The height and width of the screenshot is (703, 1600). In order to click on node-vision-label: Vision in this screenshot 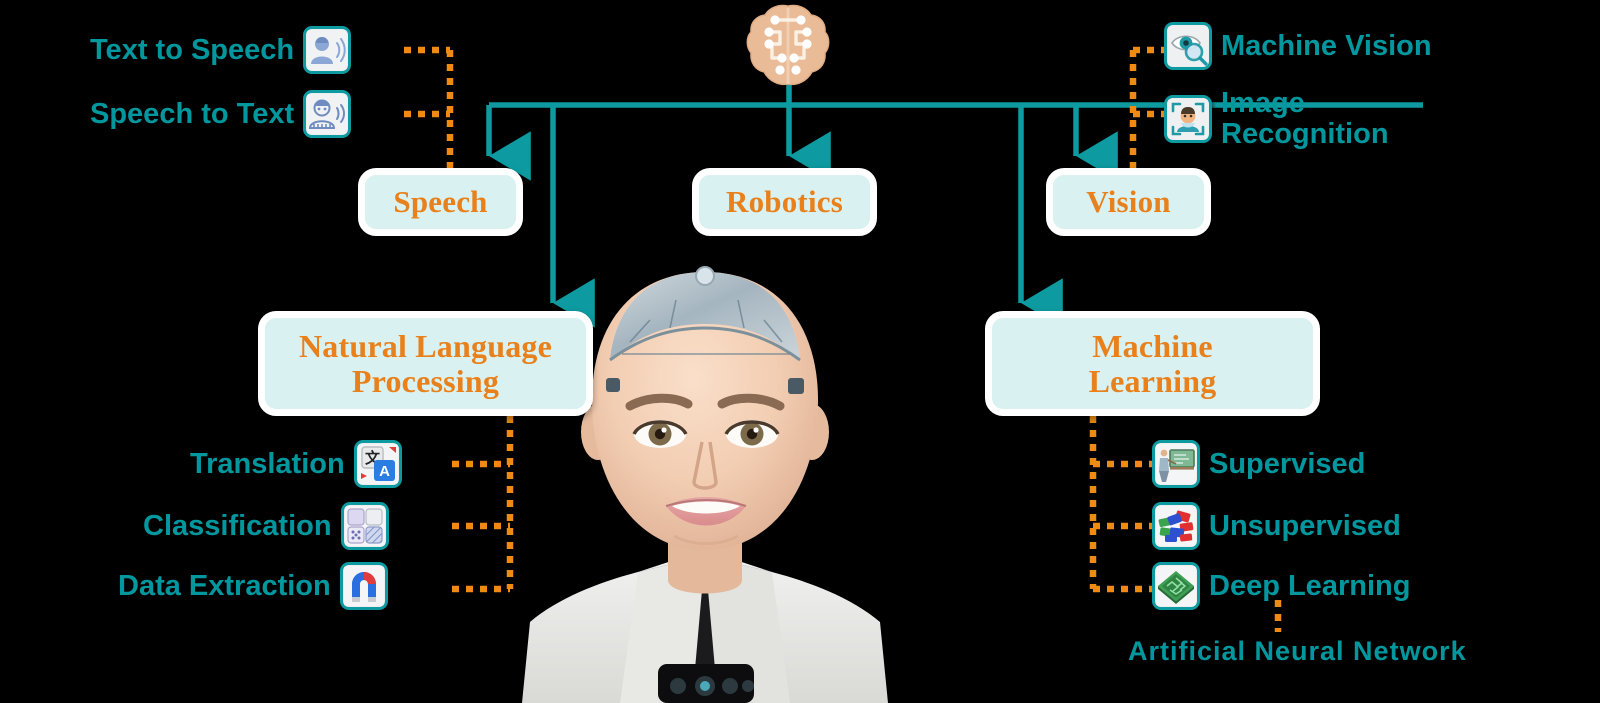, I will do `click(1128, 202)`.